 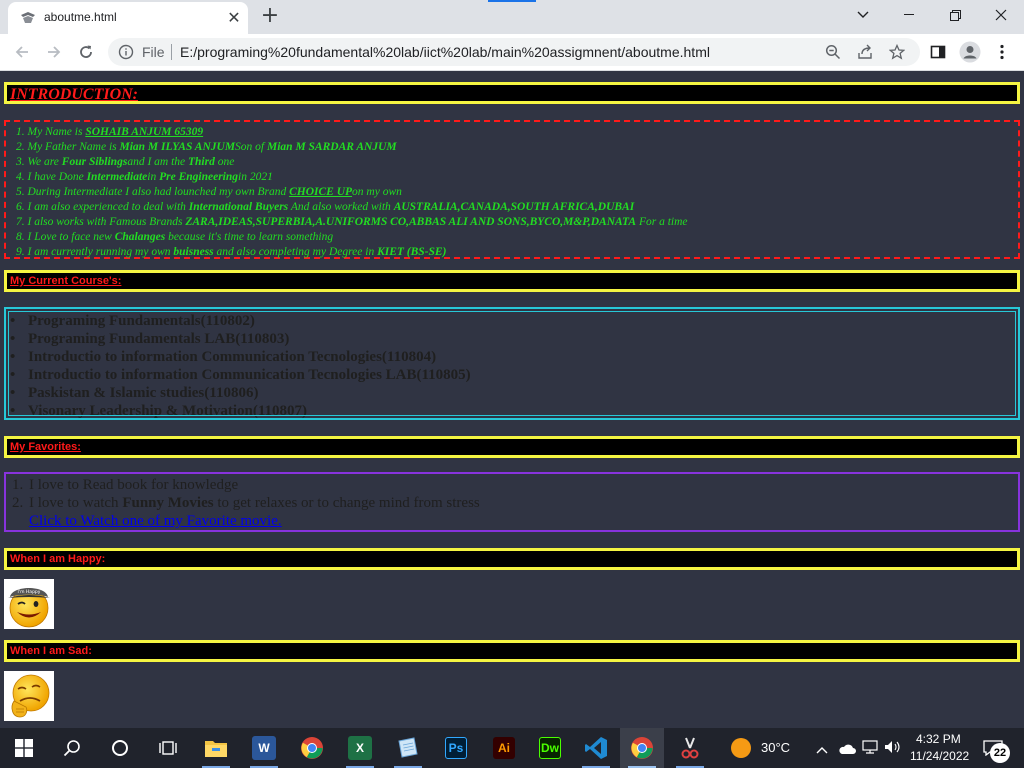 What do you see at coordinates (150, 339) in the screenshot?
I see `course-item: • Programing Fundamentals LAB(110803)` at bounding box center [150, 339].